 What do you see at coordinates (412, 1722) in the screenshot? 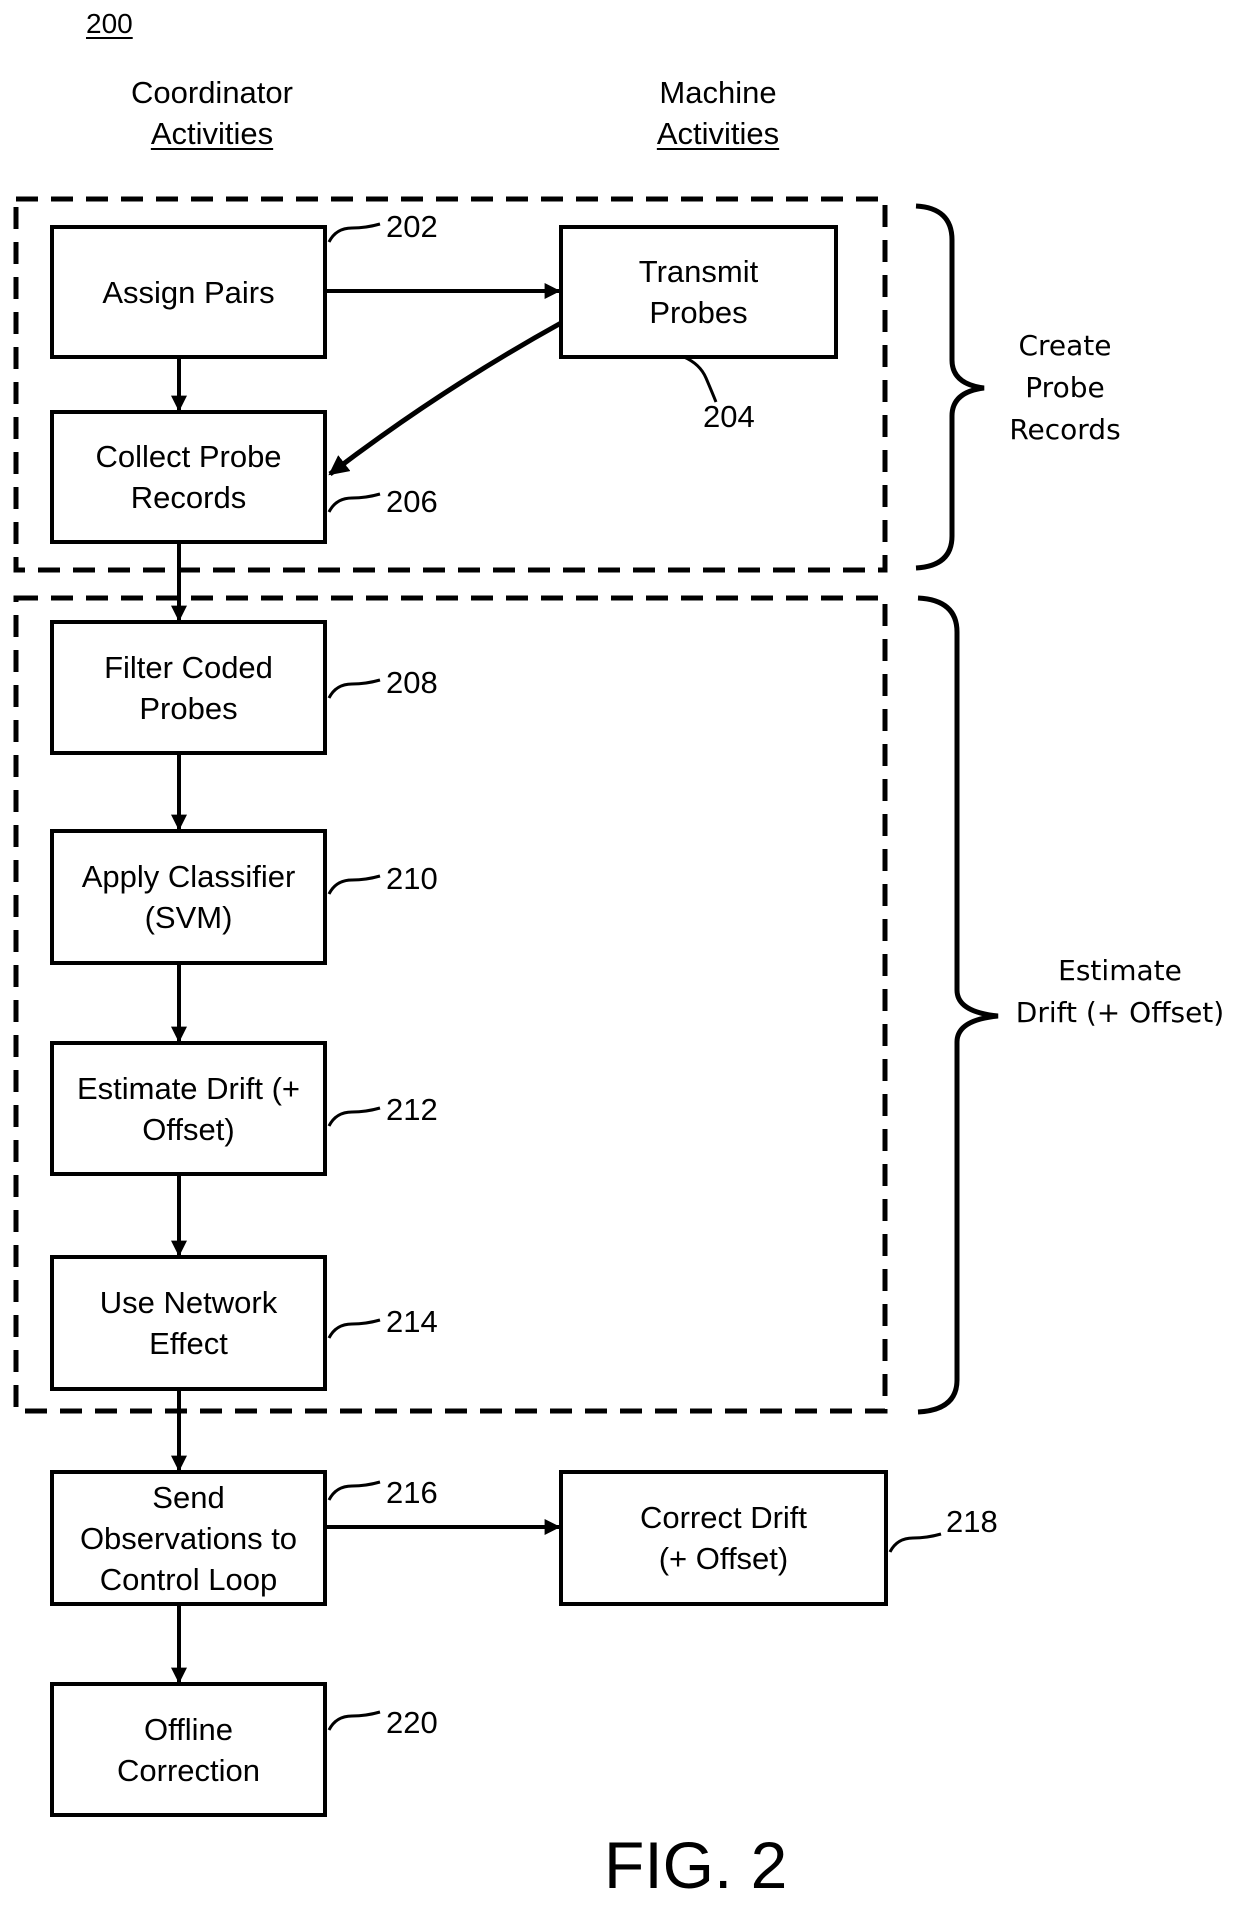
I see `ref-220: 220` at bounding box center [412, 1722].